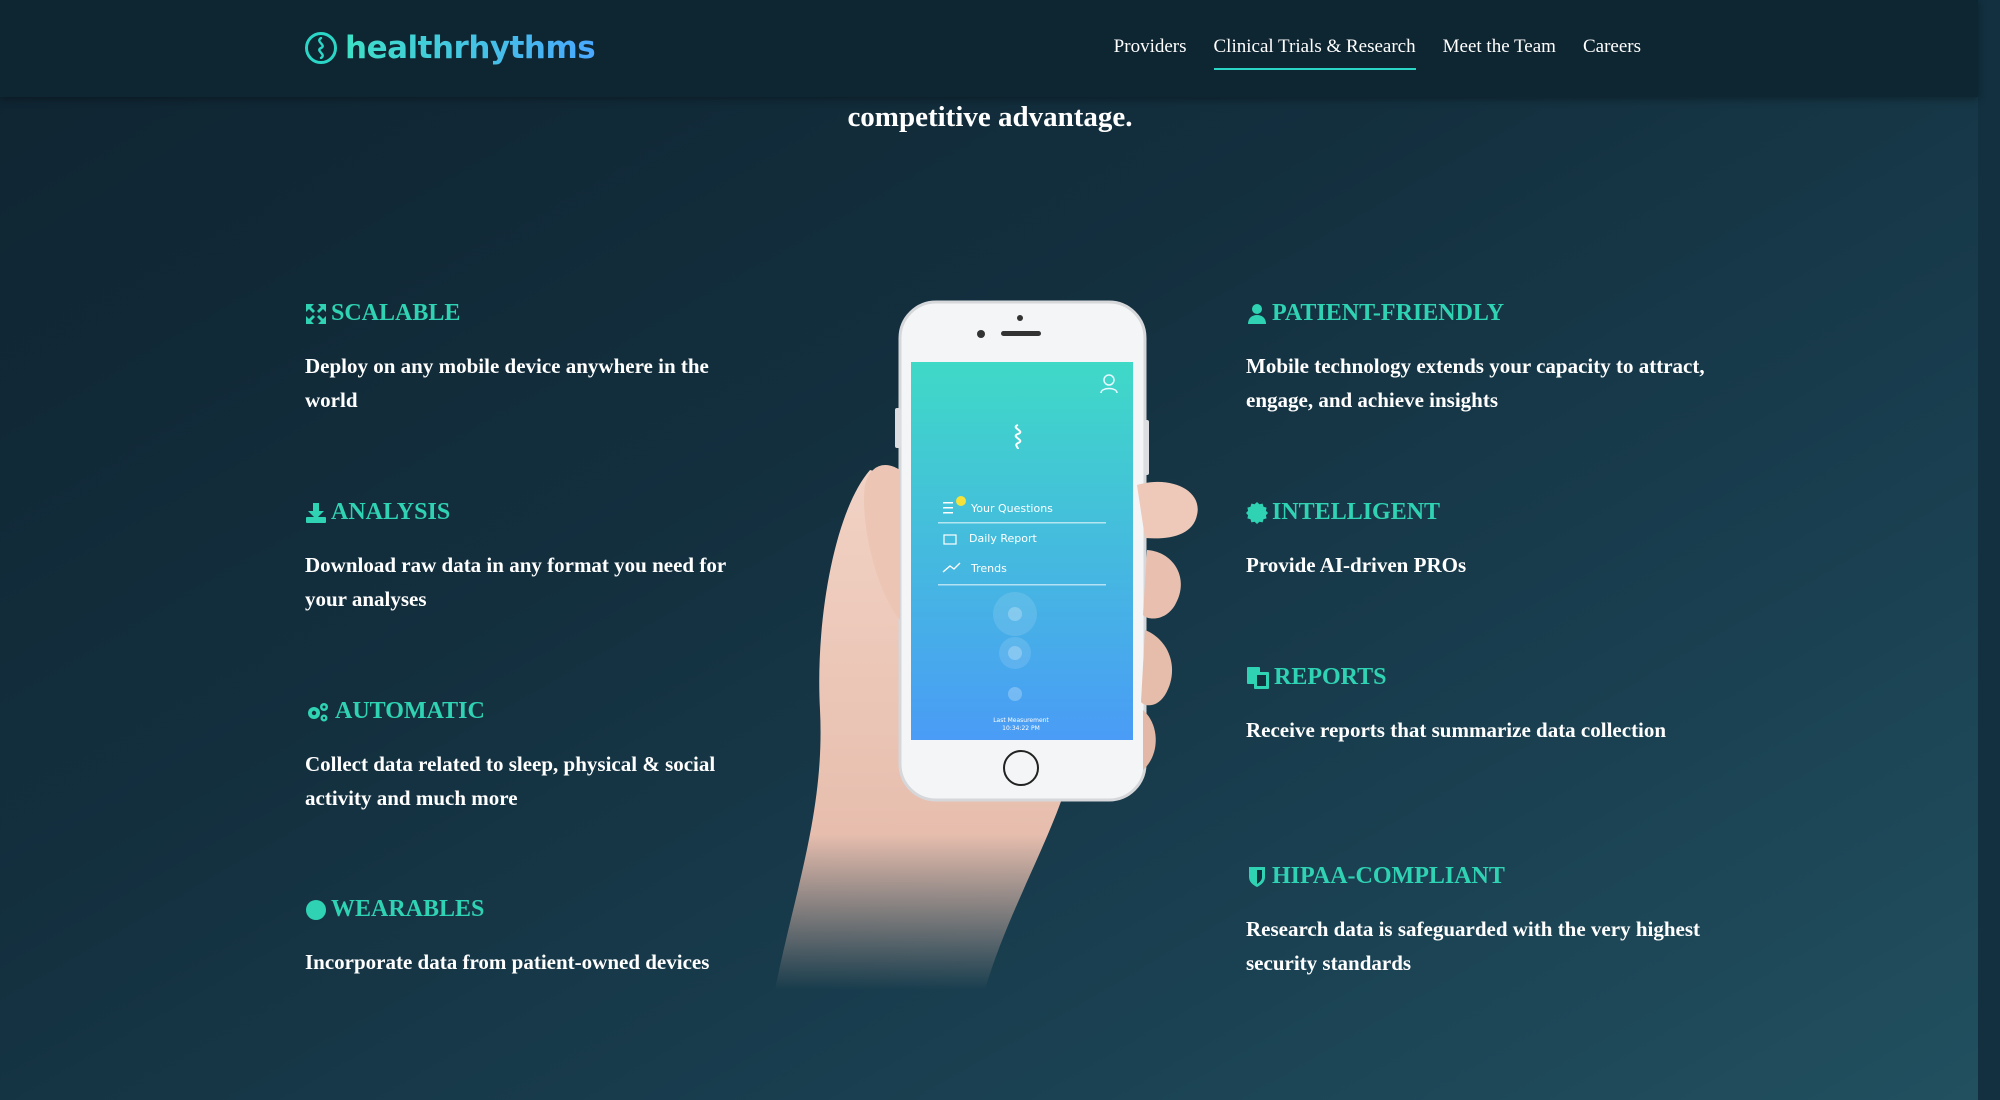 The height and width of the screenshot is (1100, 2000). What do you see at coordinates (1499, 52) in the screenshot?
I see `nav-meet-the-team: Meet the Team` at bounding box center [1499, 52].